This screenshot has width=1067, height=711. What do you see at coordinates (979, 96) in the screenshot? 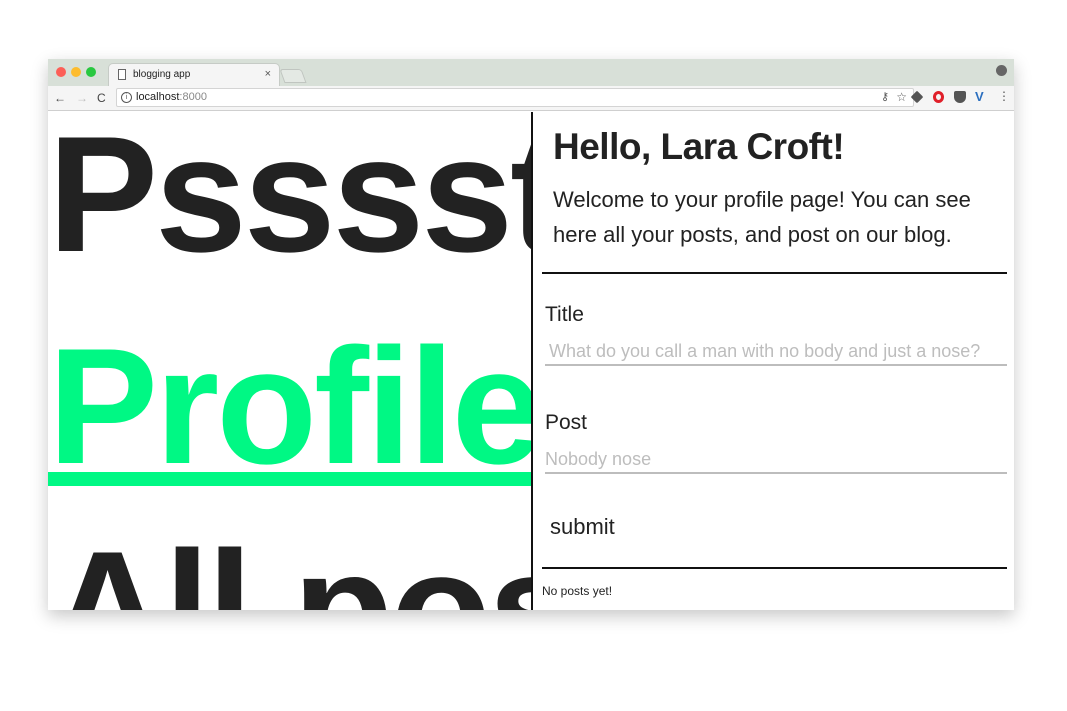
I see `v-extension-icon: V` at bounding box center [979, 96].